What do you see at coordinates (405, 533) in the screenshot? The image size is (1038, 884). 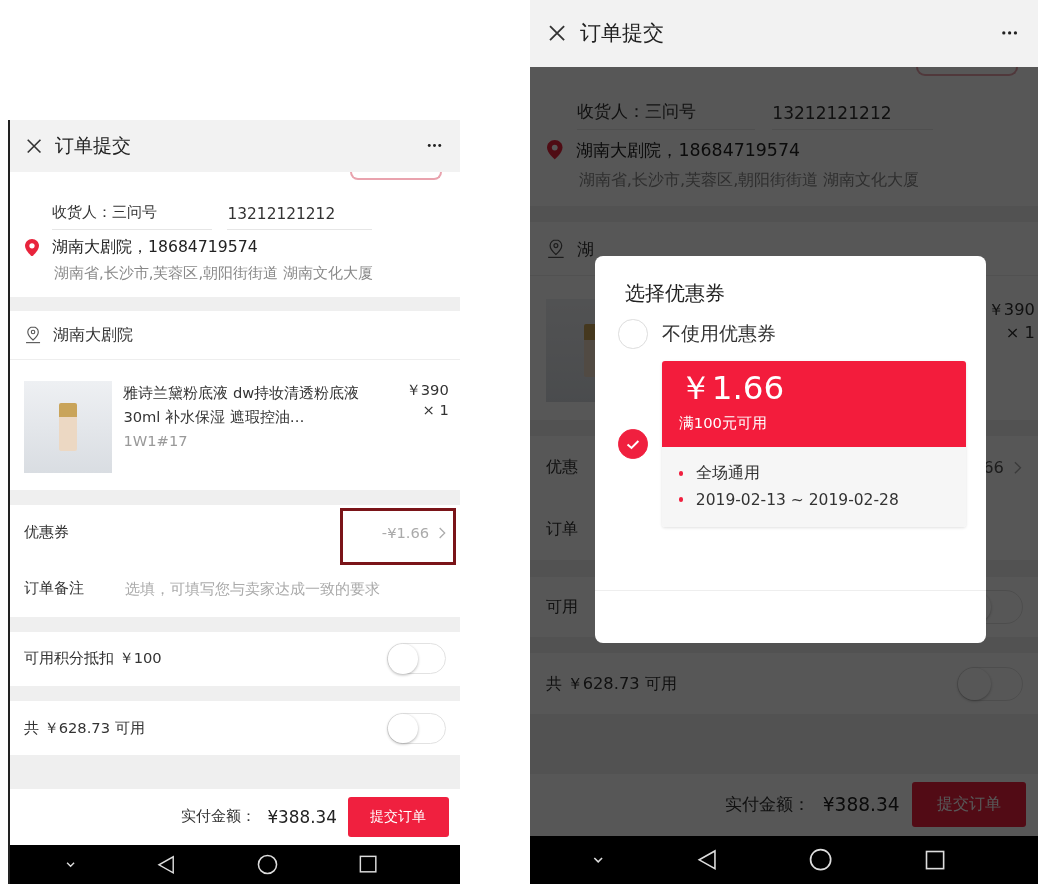 I see `coupon-value: -¥1.66` at bounding box center [405, 533].